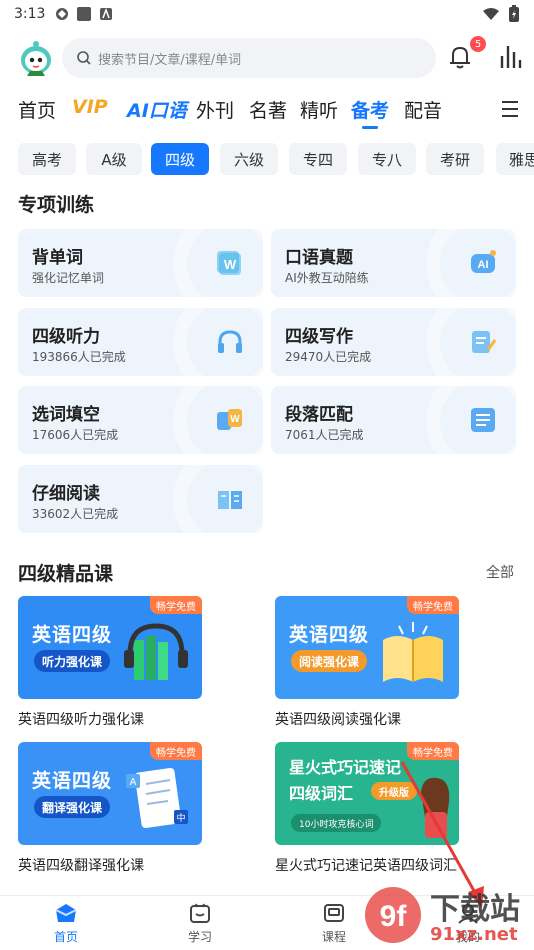  I want to click on nav-home: 首页, so click(66, 923).